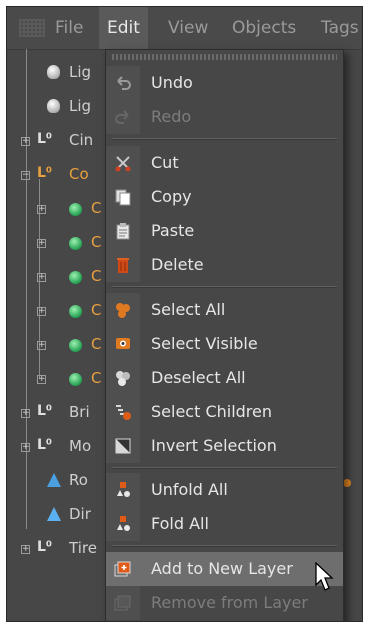  I want to click on menubar: File Edit View Objects Tags, so click(184, 28).